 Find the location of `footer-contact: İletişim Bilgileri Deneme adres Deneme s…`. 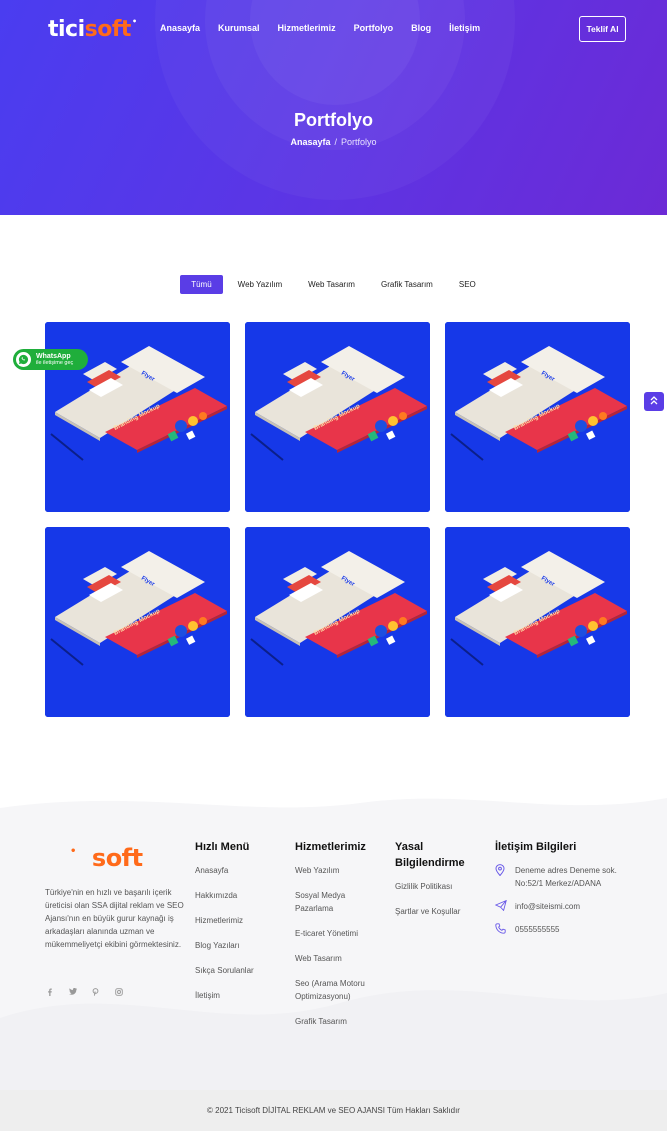

footer-contact: İletişim Bilgileri Deneme adres Deneme s… is located at coordinates (564, 892).